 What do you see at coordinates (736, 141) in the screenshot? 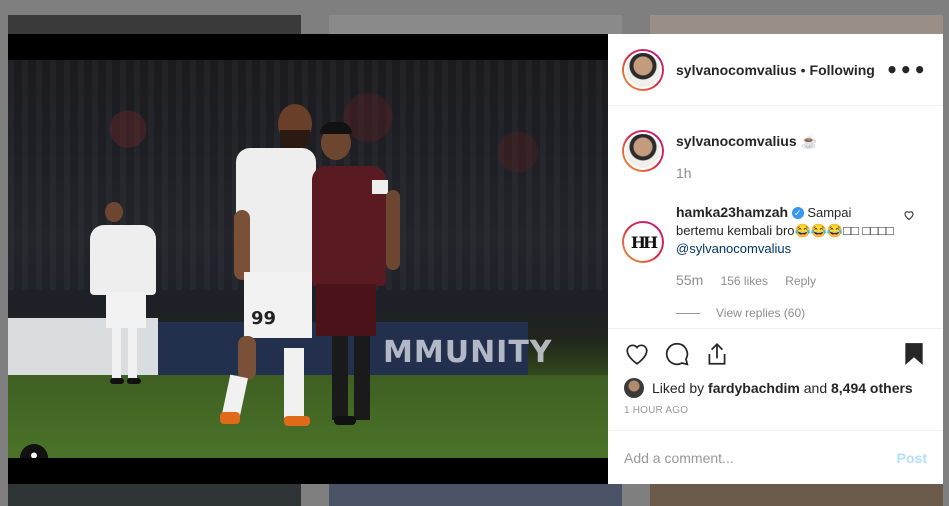
I see `caption-username: sylvanocomvalius` at bounding box center [736, 141].